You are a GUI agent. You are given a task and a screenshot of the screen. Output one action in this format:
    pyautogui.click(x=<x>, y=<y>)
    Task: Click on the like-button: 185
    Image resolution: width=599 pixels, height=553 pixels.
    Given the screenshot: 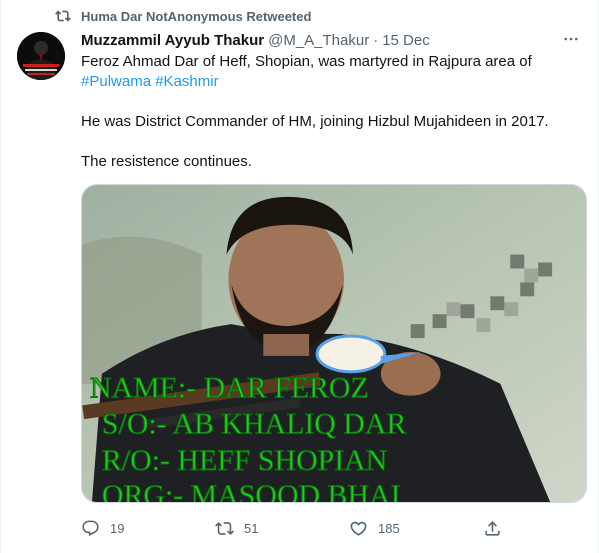 What is the action you would take?
    pyautogui.click(x=374, y=528)
    